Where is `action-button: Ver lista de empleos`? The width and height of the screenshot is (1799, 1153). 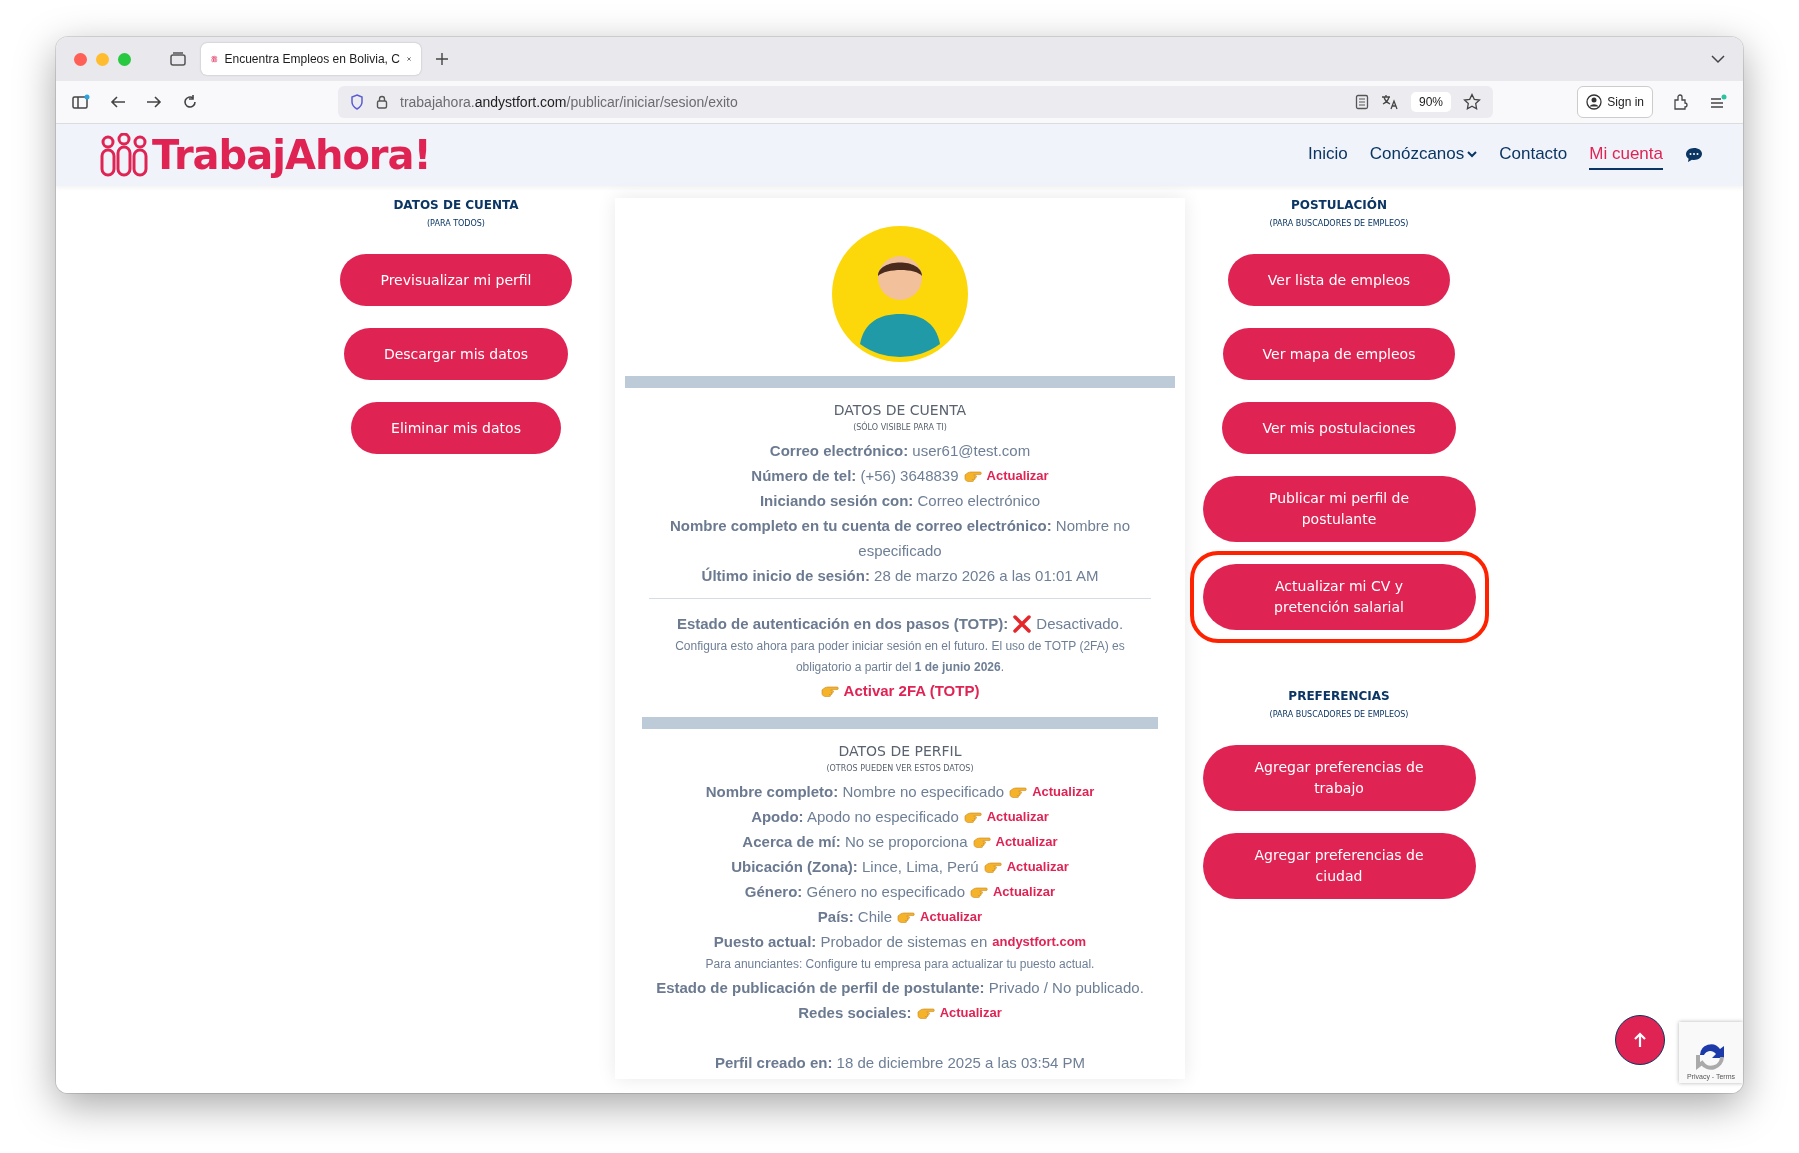
action-button: Ver lista de empleos is located at coordinates (1339, 280).